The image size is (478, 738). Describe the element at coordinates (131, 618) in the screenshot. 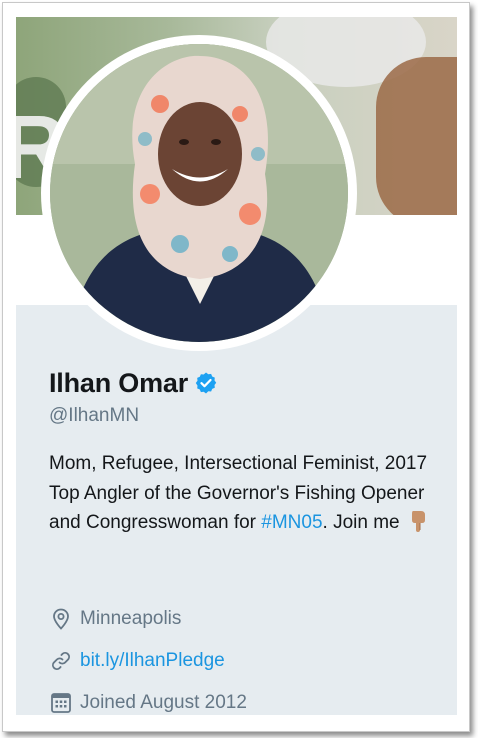

I see `location-text: Minneapolis` at that location.